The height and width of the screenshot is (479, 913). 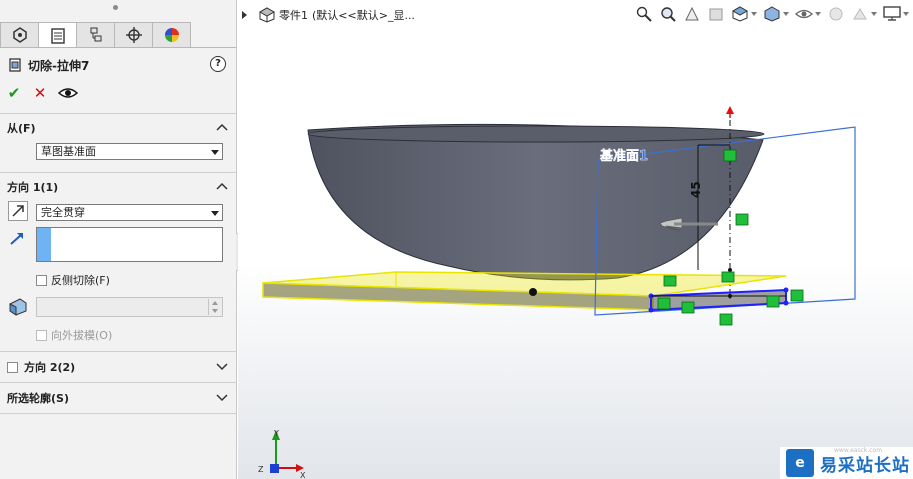 I want to click on feature-header: 切除-拉伸7 ?, so click(x=118, y=65).